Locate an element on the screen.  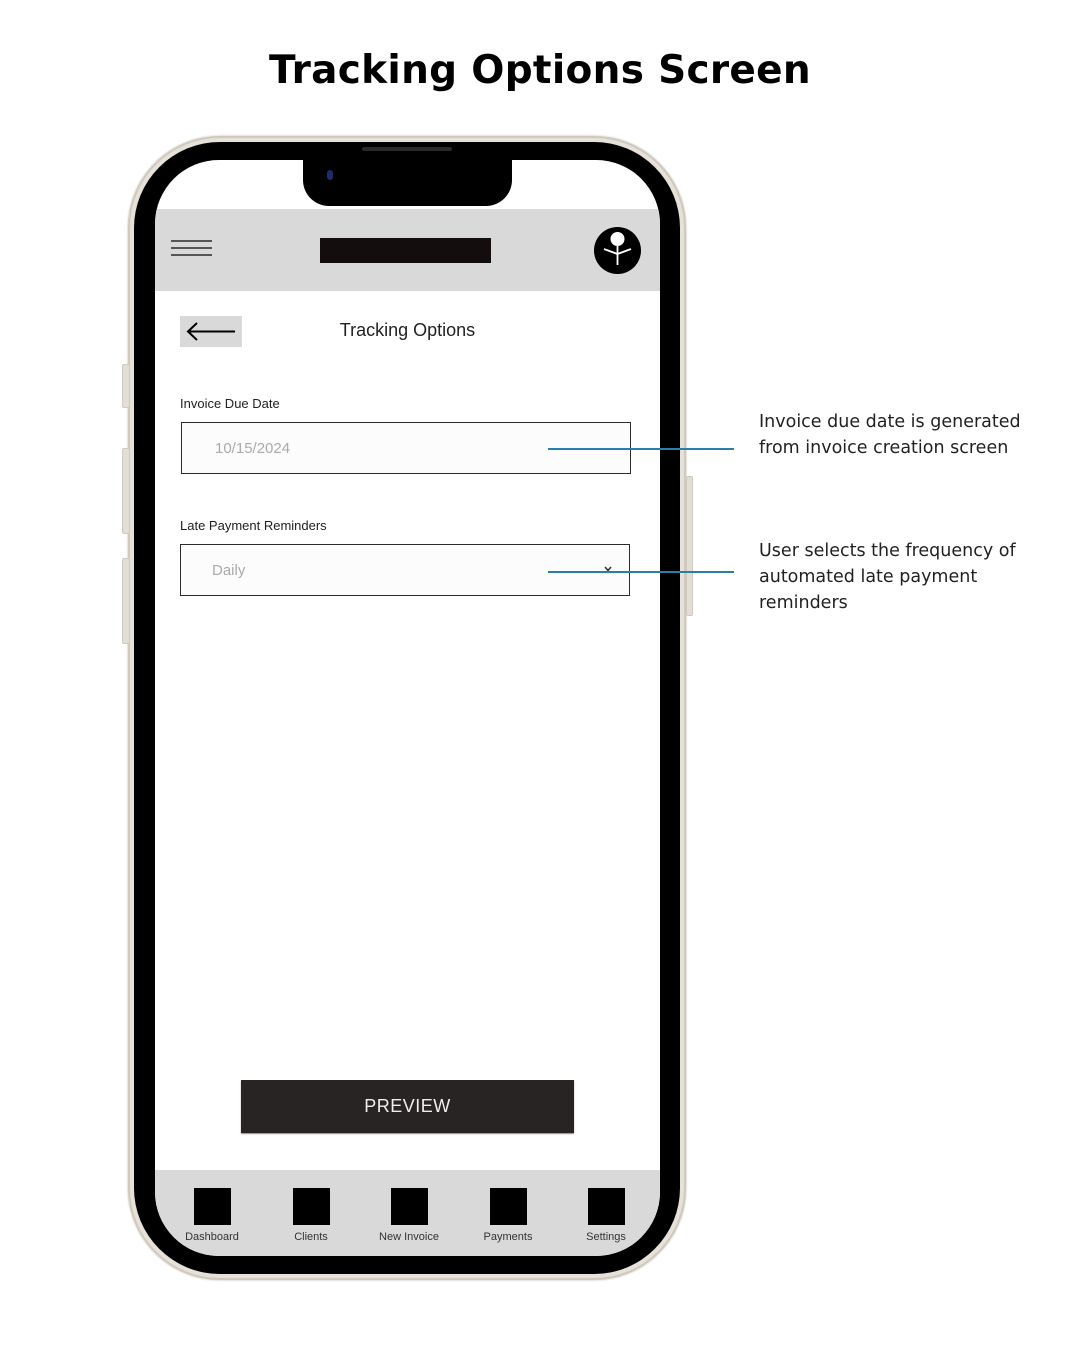
phone-mute-switch is located at coordinates (126, 386).